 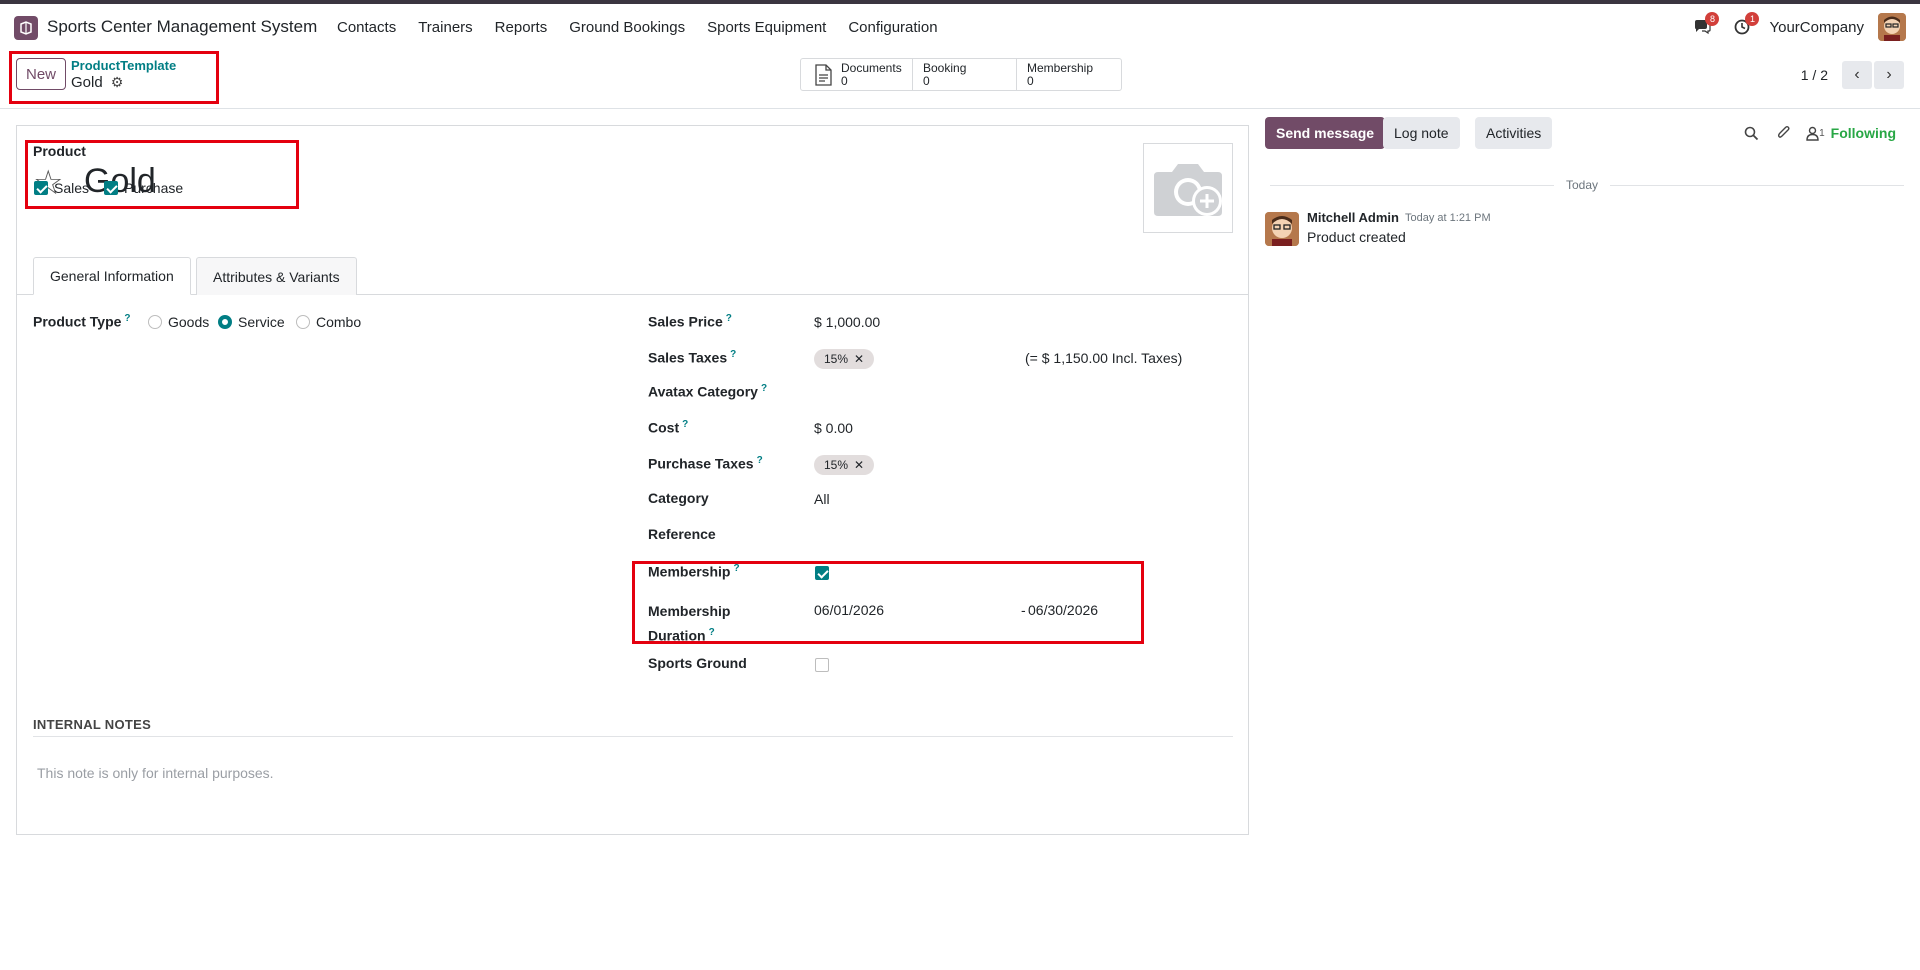 I want to click on sales-price-label: Sales Price?, so click(x=690, y=321).